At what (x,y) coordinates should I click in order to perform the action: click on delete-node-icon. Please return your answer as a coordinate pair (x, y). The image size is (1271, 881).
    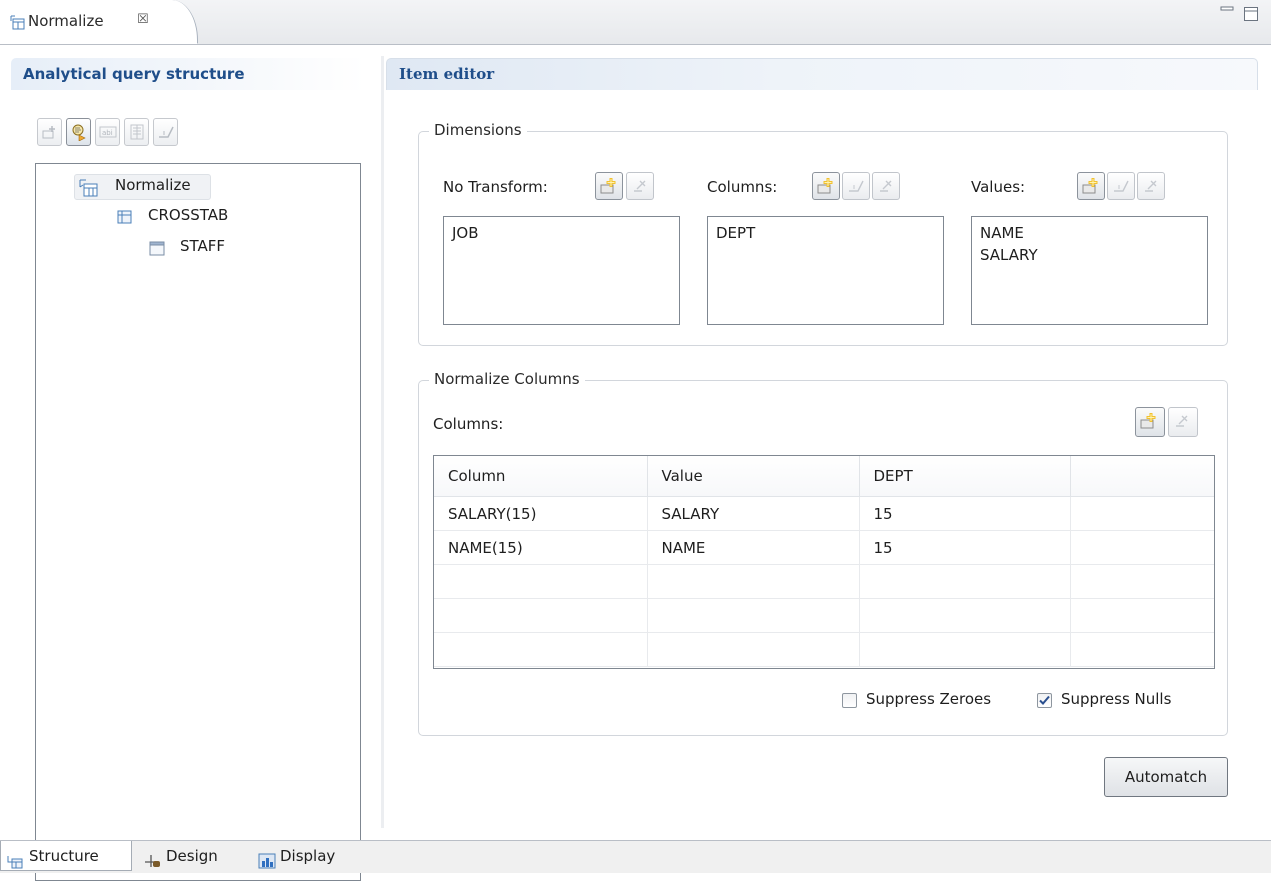
    Looking at the image, I should click on (166, 132).